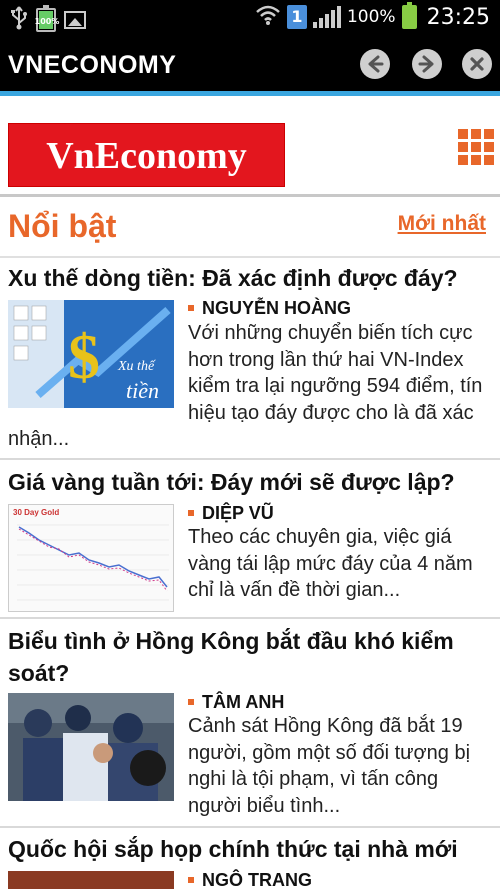 The width and height of the screenshot is (500, 889). Describe the element at coordinates (250, 18) in the screenshot. I see `status-bar: 100% 1 100% 23:25` at that location.